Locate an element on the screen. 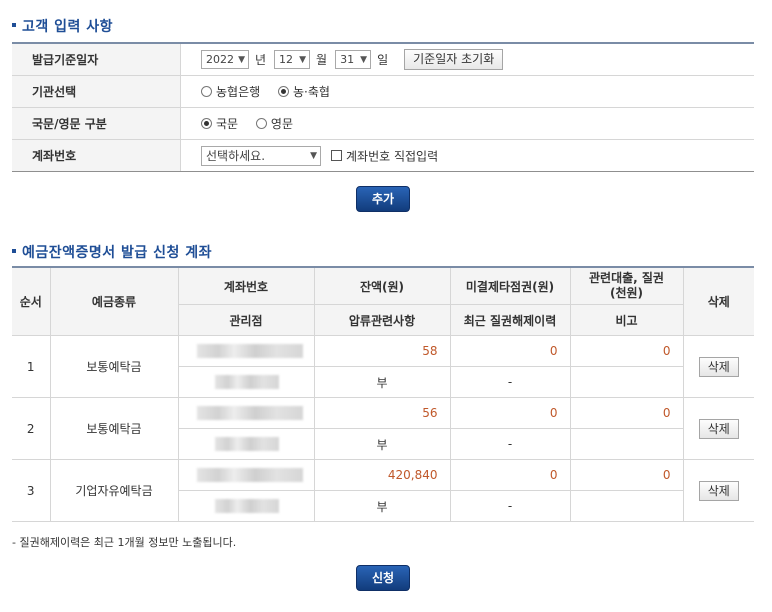 This screenshot has width=772, height=612. header-branch: 관리점 is located at coordinates (246, 320).